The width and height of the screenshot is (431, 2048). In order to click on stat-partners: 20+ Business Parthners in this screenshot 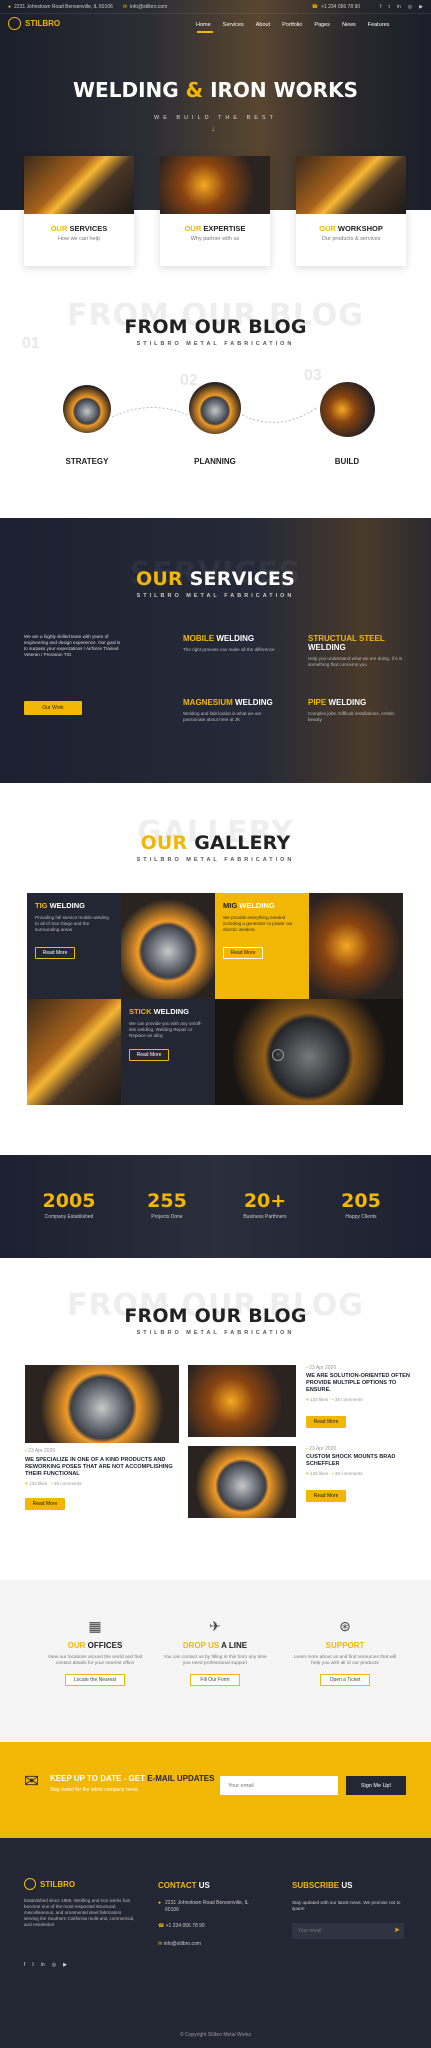, I will do `click(265, 1205)`.